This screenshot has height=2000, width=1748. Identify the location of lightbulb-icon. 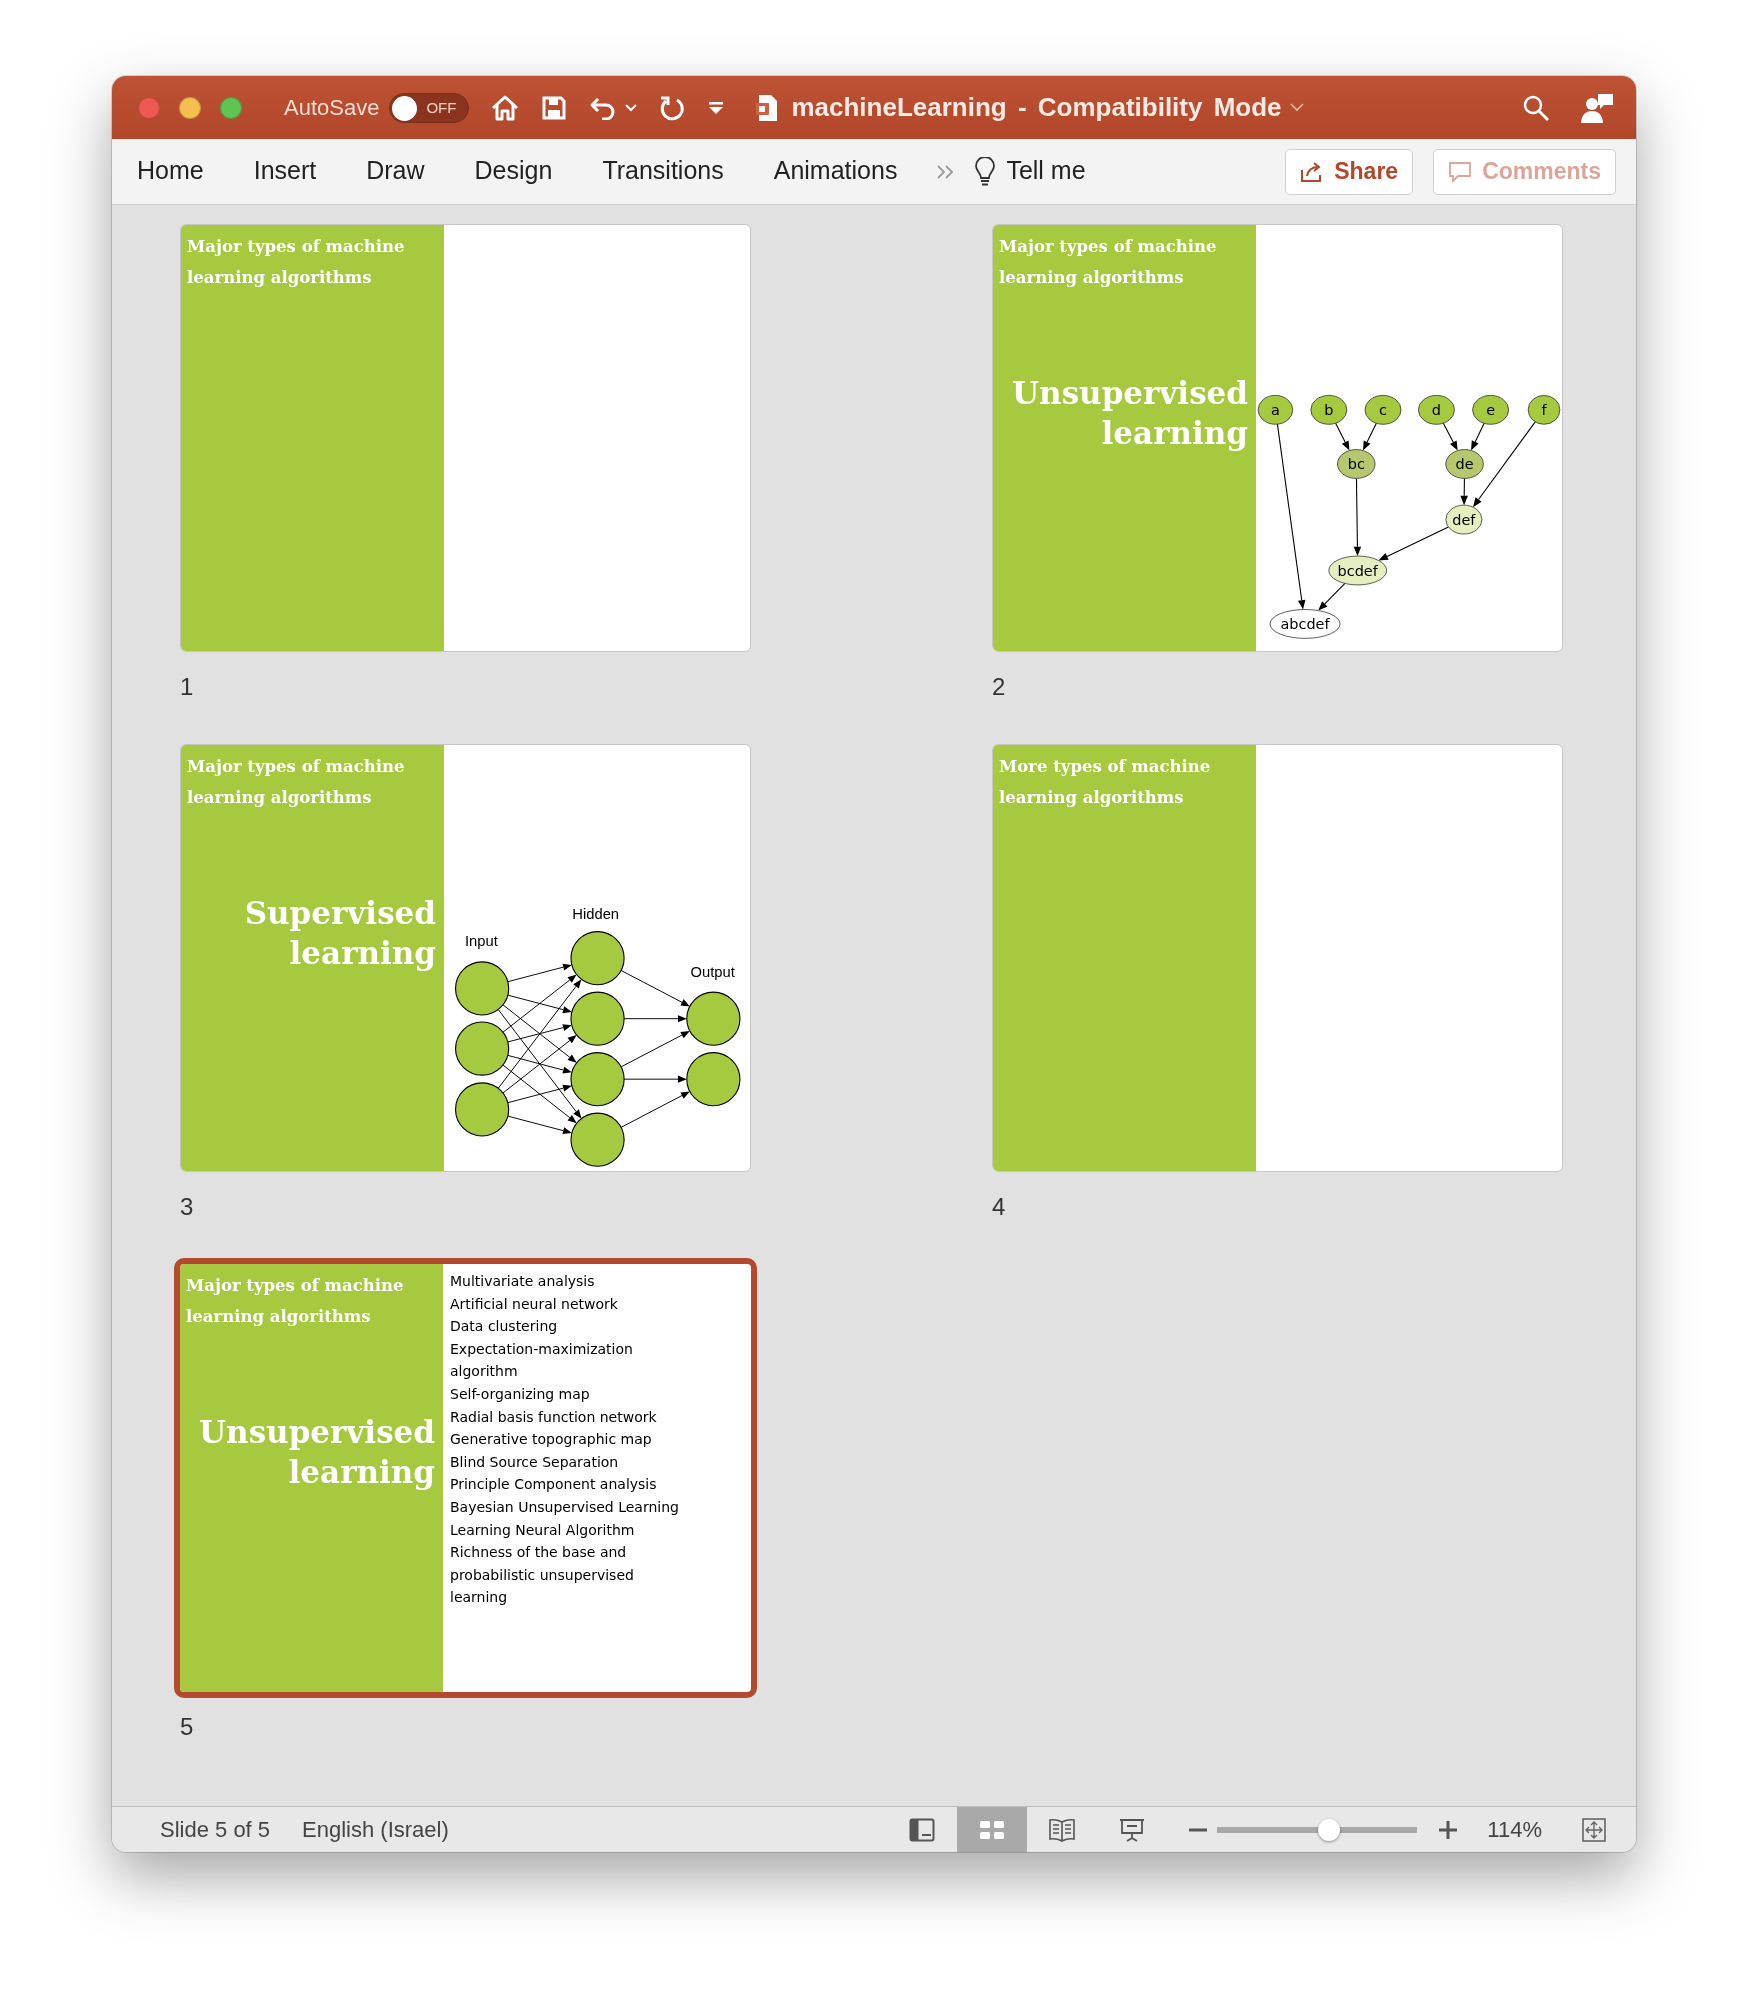
(985, 171).